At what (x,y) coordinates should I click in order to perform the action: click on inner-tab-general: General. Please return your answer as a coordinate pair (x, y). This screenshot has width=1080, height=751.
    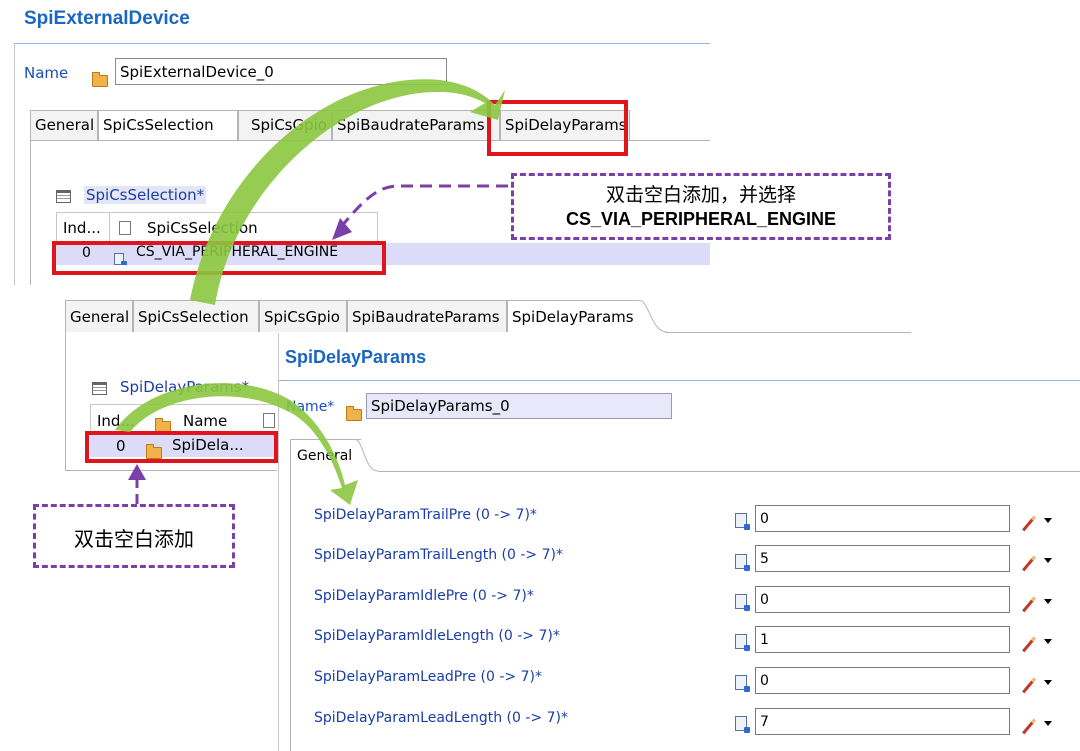
    Looking at the image, I should click on (325, 455).